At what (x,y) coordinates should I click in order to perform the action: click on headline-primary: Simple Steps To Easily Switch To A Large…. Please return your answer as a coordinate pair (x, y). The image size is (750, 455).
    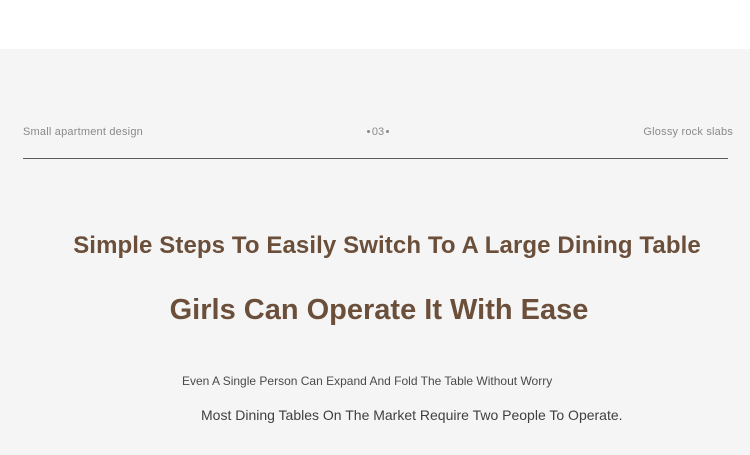
    Looking at the image, I should click on (387, 245).